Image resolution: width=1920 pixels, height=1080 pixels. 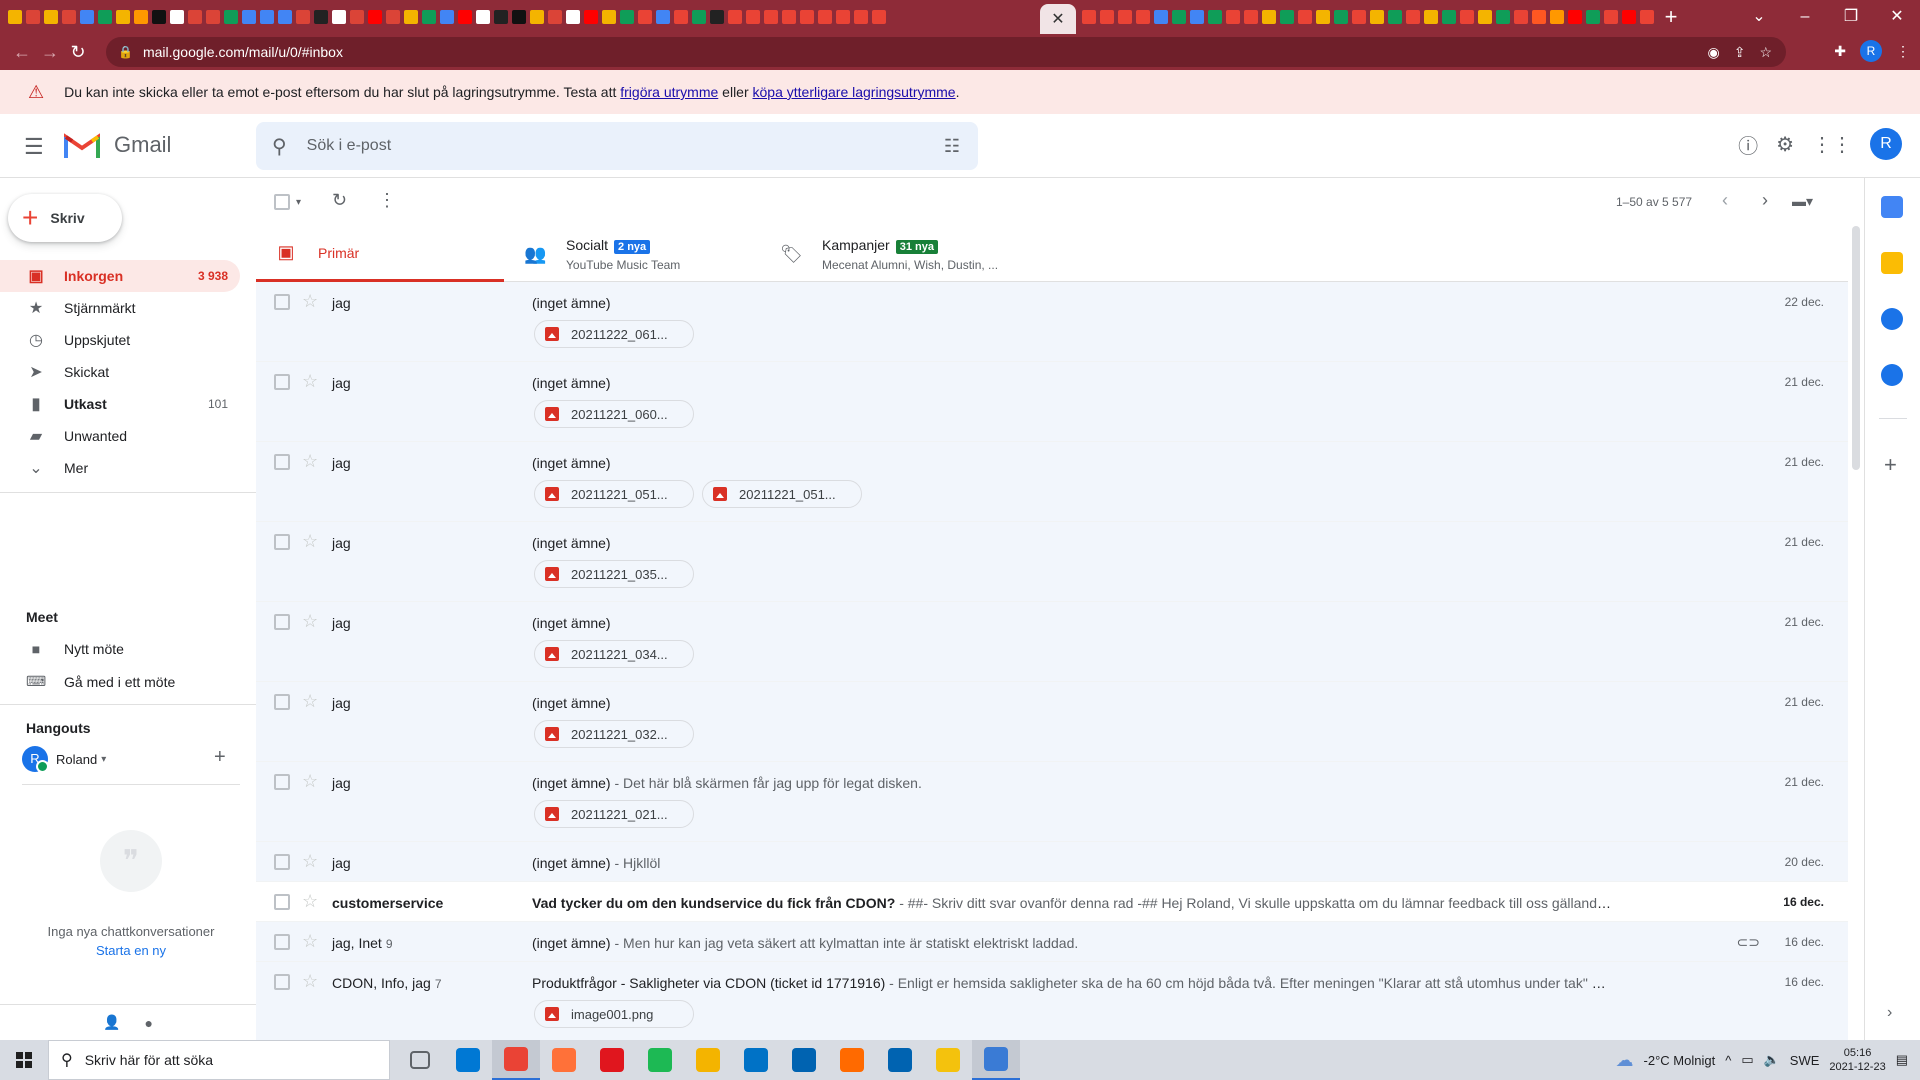 I want to click on email-row: ☆ jag (inget ämne) - Hjkllöl 20 dec., so click(x=1052, y=862).